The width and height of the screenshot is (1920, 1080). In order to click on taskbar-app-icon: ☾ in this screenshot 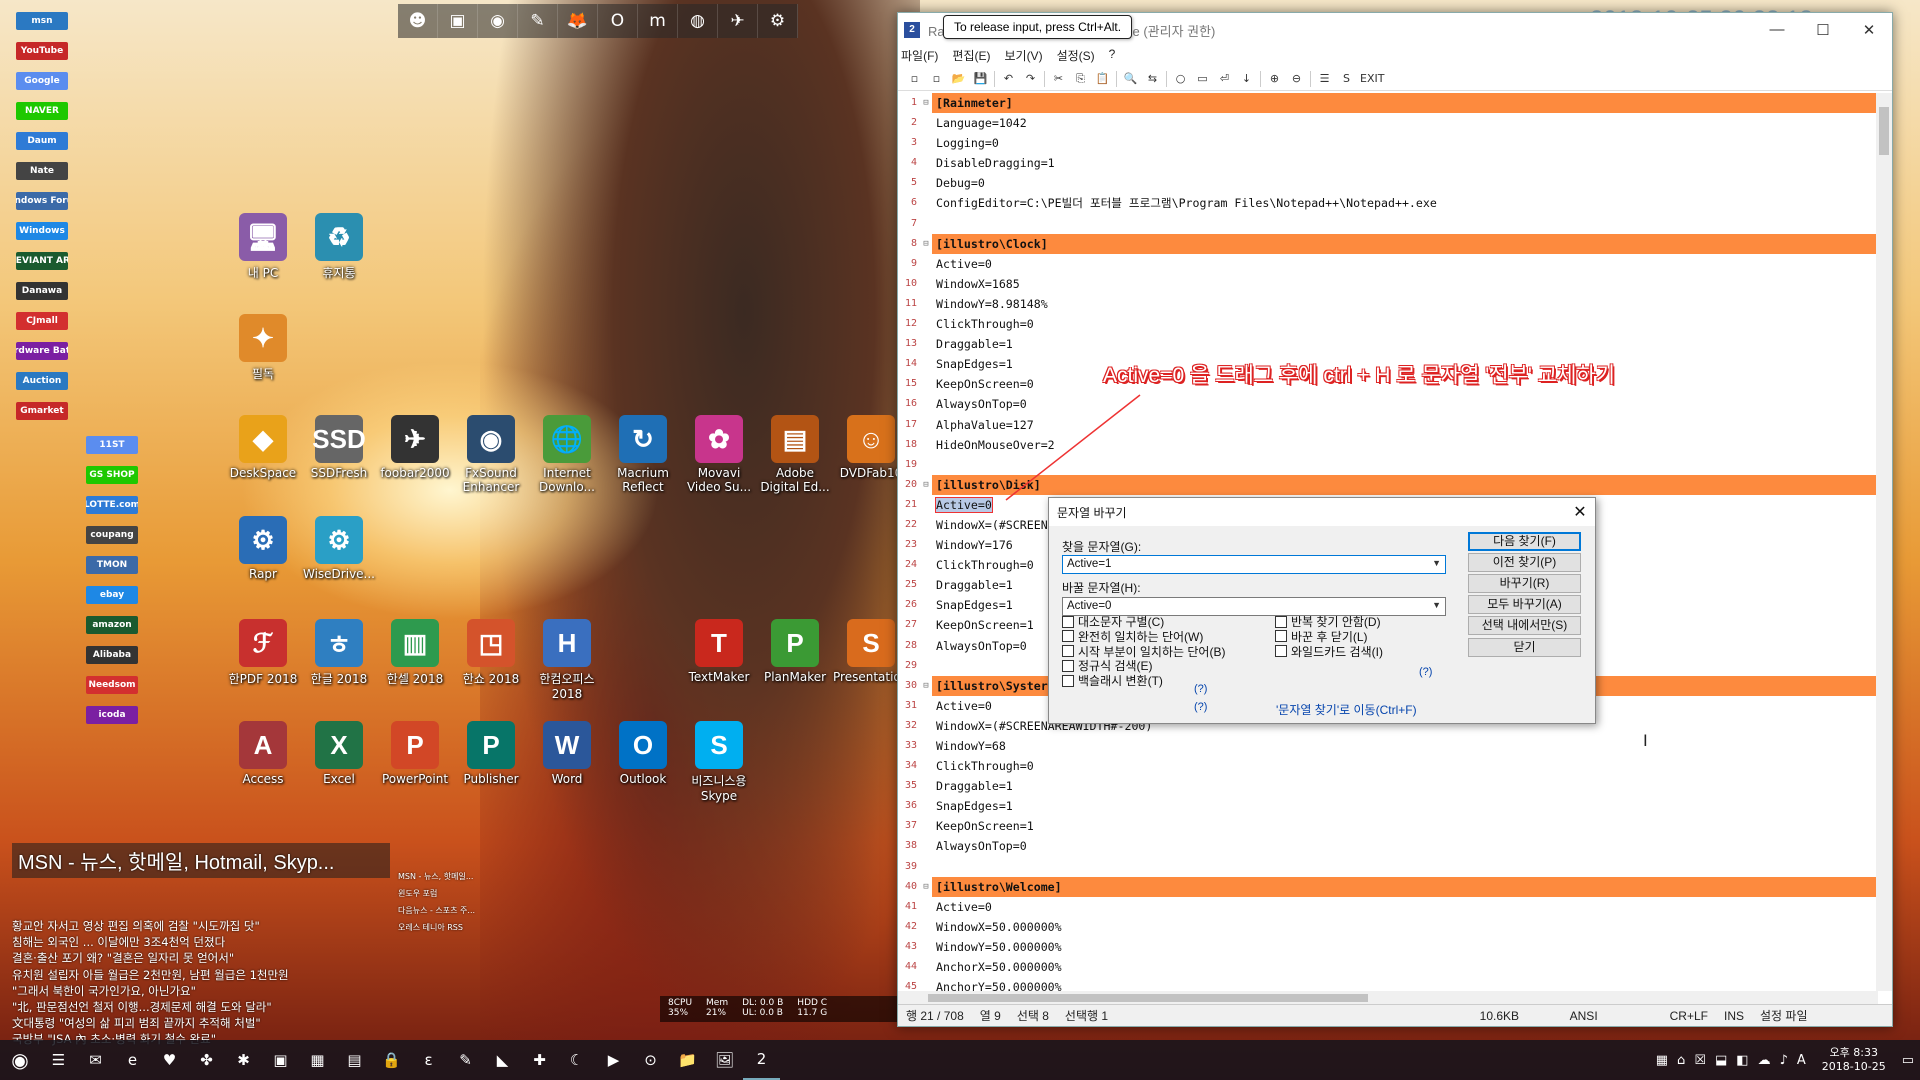, I will do `click(576, 1060)`.